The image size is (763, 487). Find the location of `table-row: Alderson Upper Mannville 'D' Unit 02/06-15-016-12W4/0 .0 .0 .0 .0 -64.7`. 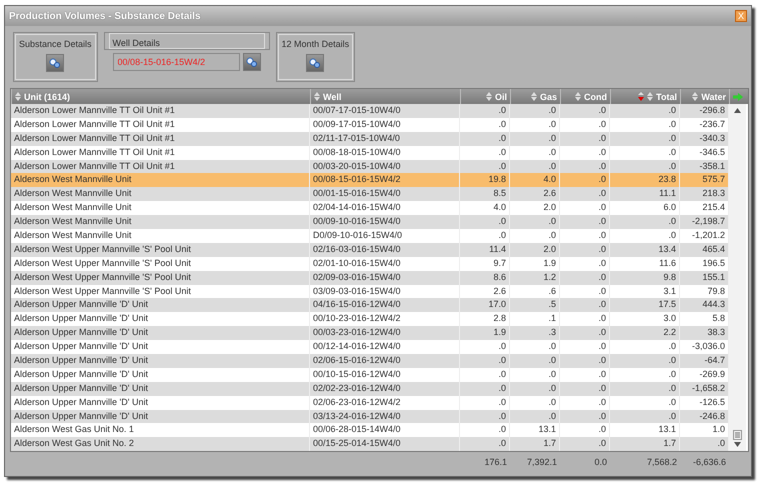

table-row: Alderson Upper Mannville 'D' Unit 02/06-15-016-12W4/0 .0 .0 .0 .0 -64.7 is located at coordinates (370, 361).